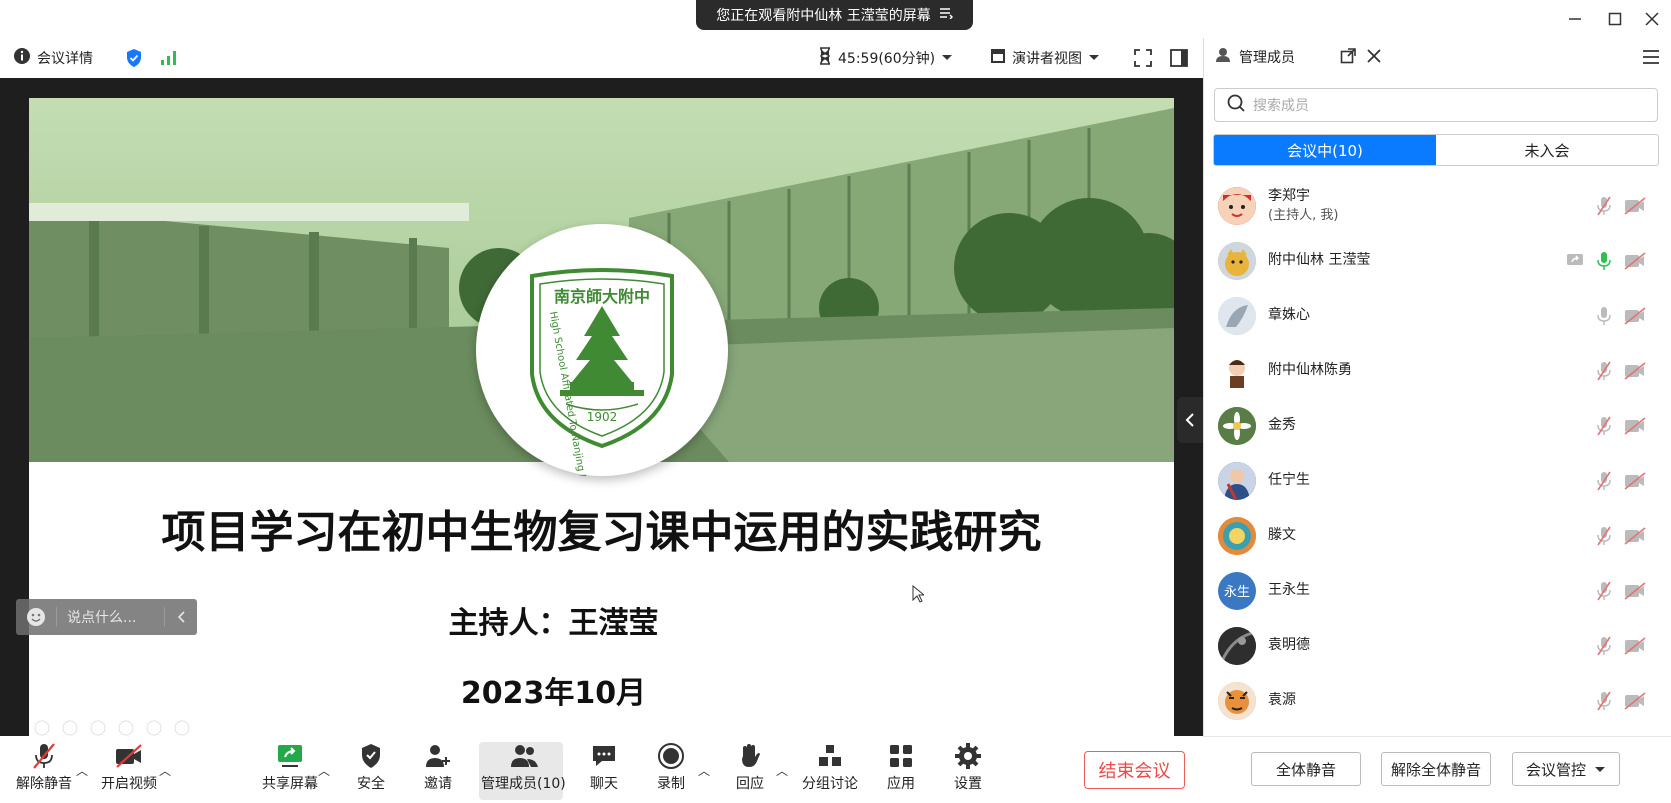 This screenshot has width=1671, height=803. I want to click on popout-icon, so click(1348, 58).